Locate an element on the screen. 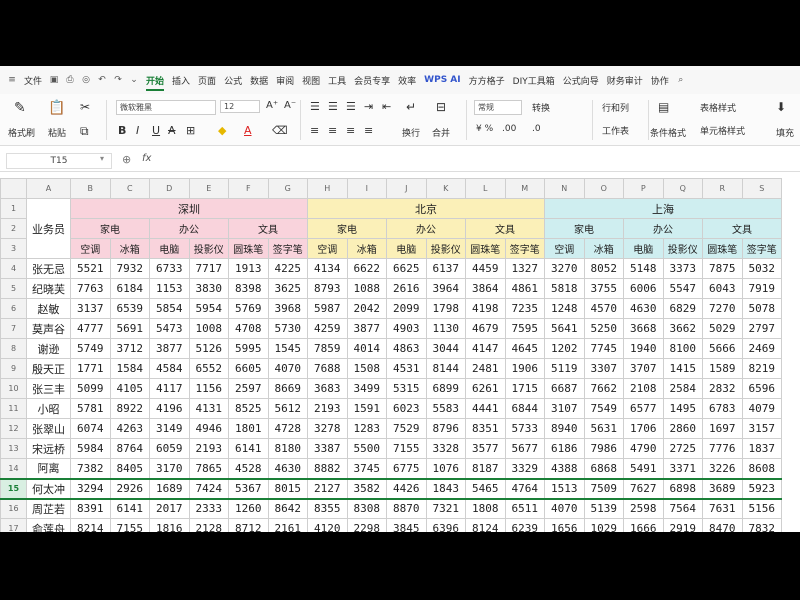 The width and height of the screenshot is (800, 600). value-cell: 1029 is located at coordinates (603, 525).